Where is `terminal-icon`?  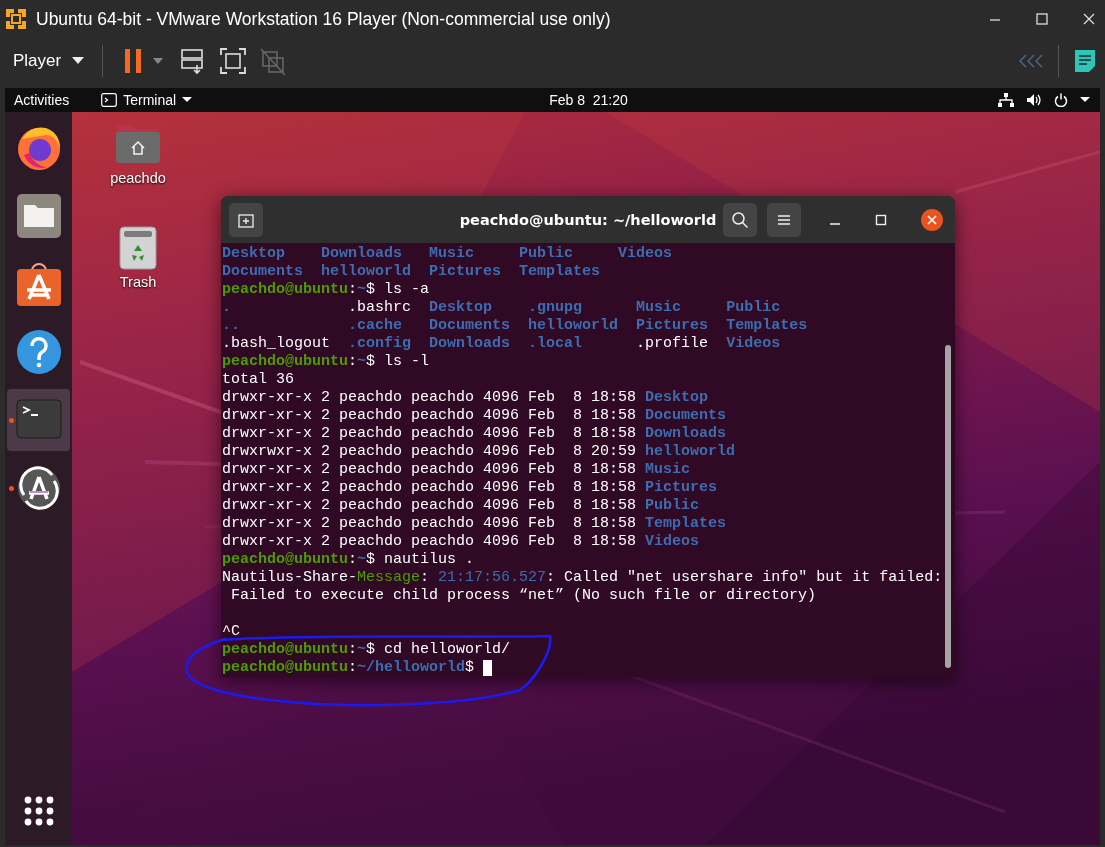 terminal-icon is located at coordinates (109, 100).